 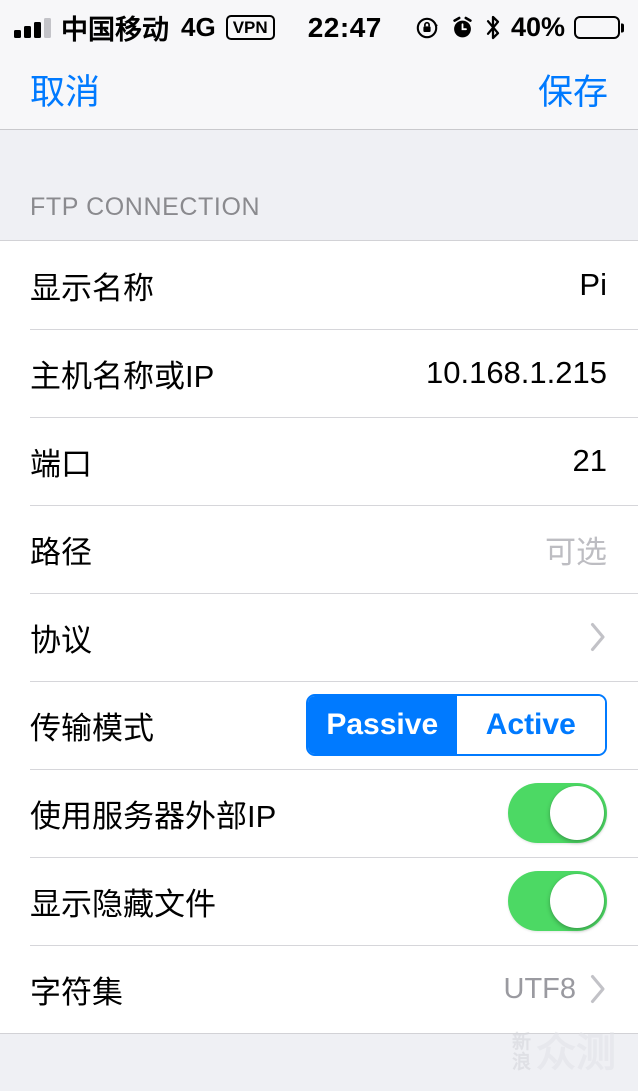 I want to click on row-hidden-files: 显示隐藏文件, so click(x=319, y=901).